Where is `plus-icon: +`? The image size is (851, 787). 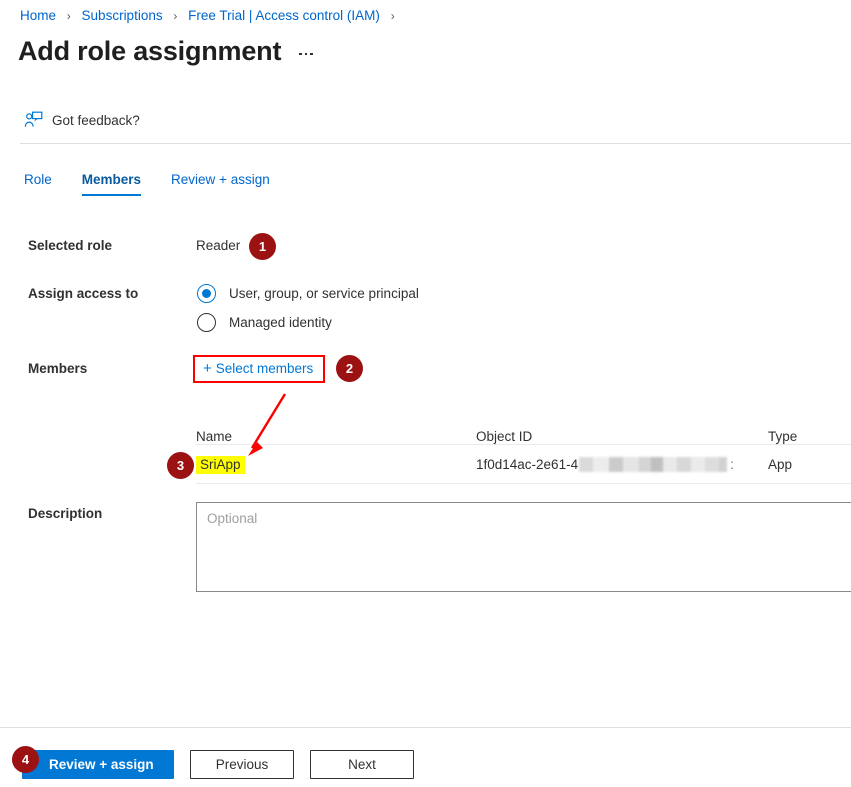
plus-icon: + is located at coordinates (207, 368).